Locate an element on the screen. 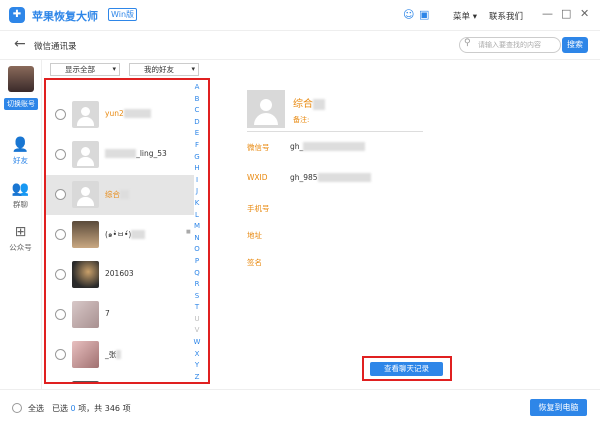 The width and height of the screenshot is (600, 422). friends-dropdown: 我的好友 ▾ is located at coordinates (164, 69).